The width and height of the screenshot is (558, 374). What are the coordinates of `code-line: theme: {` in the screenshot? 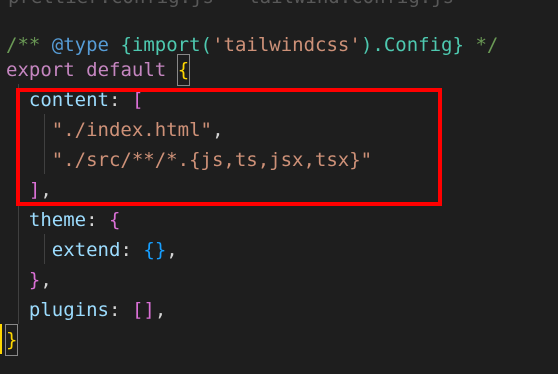 It's located at (279, 220).